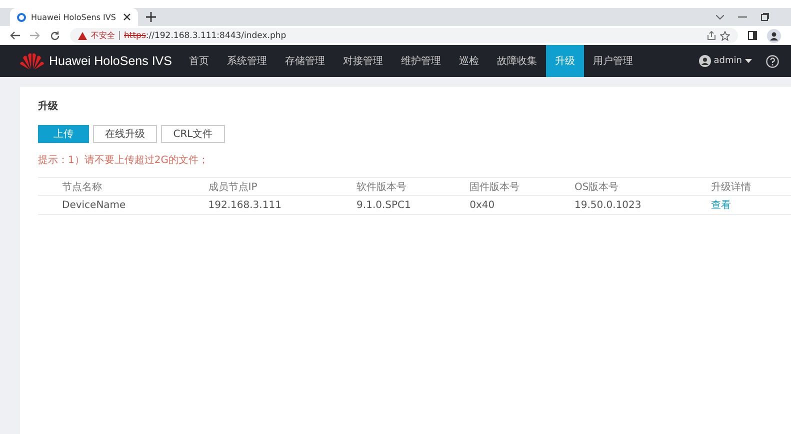  I want to click on side-panel-icon, so click(752, 35).